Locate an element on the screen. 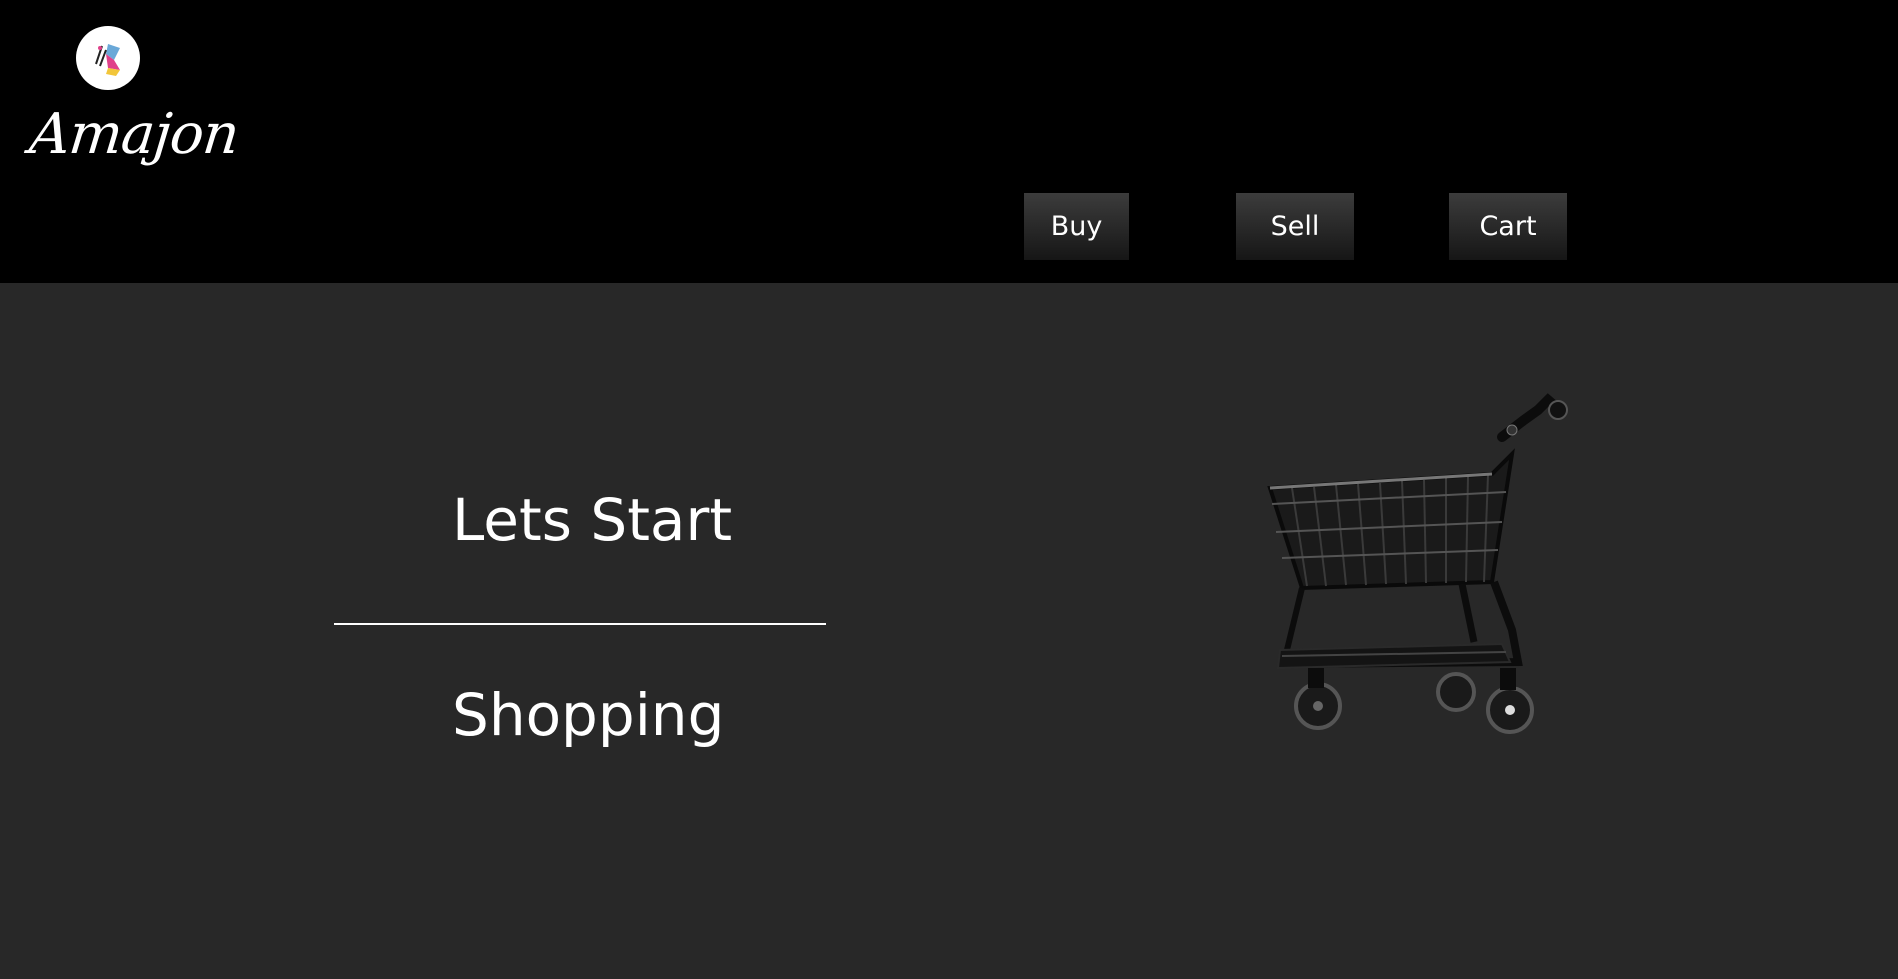  buy-button: Buy is located at coordinates (1076, 226).